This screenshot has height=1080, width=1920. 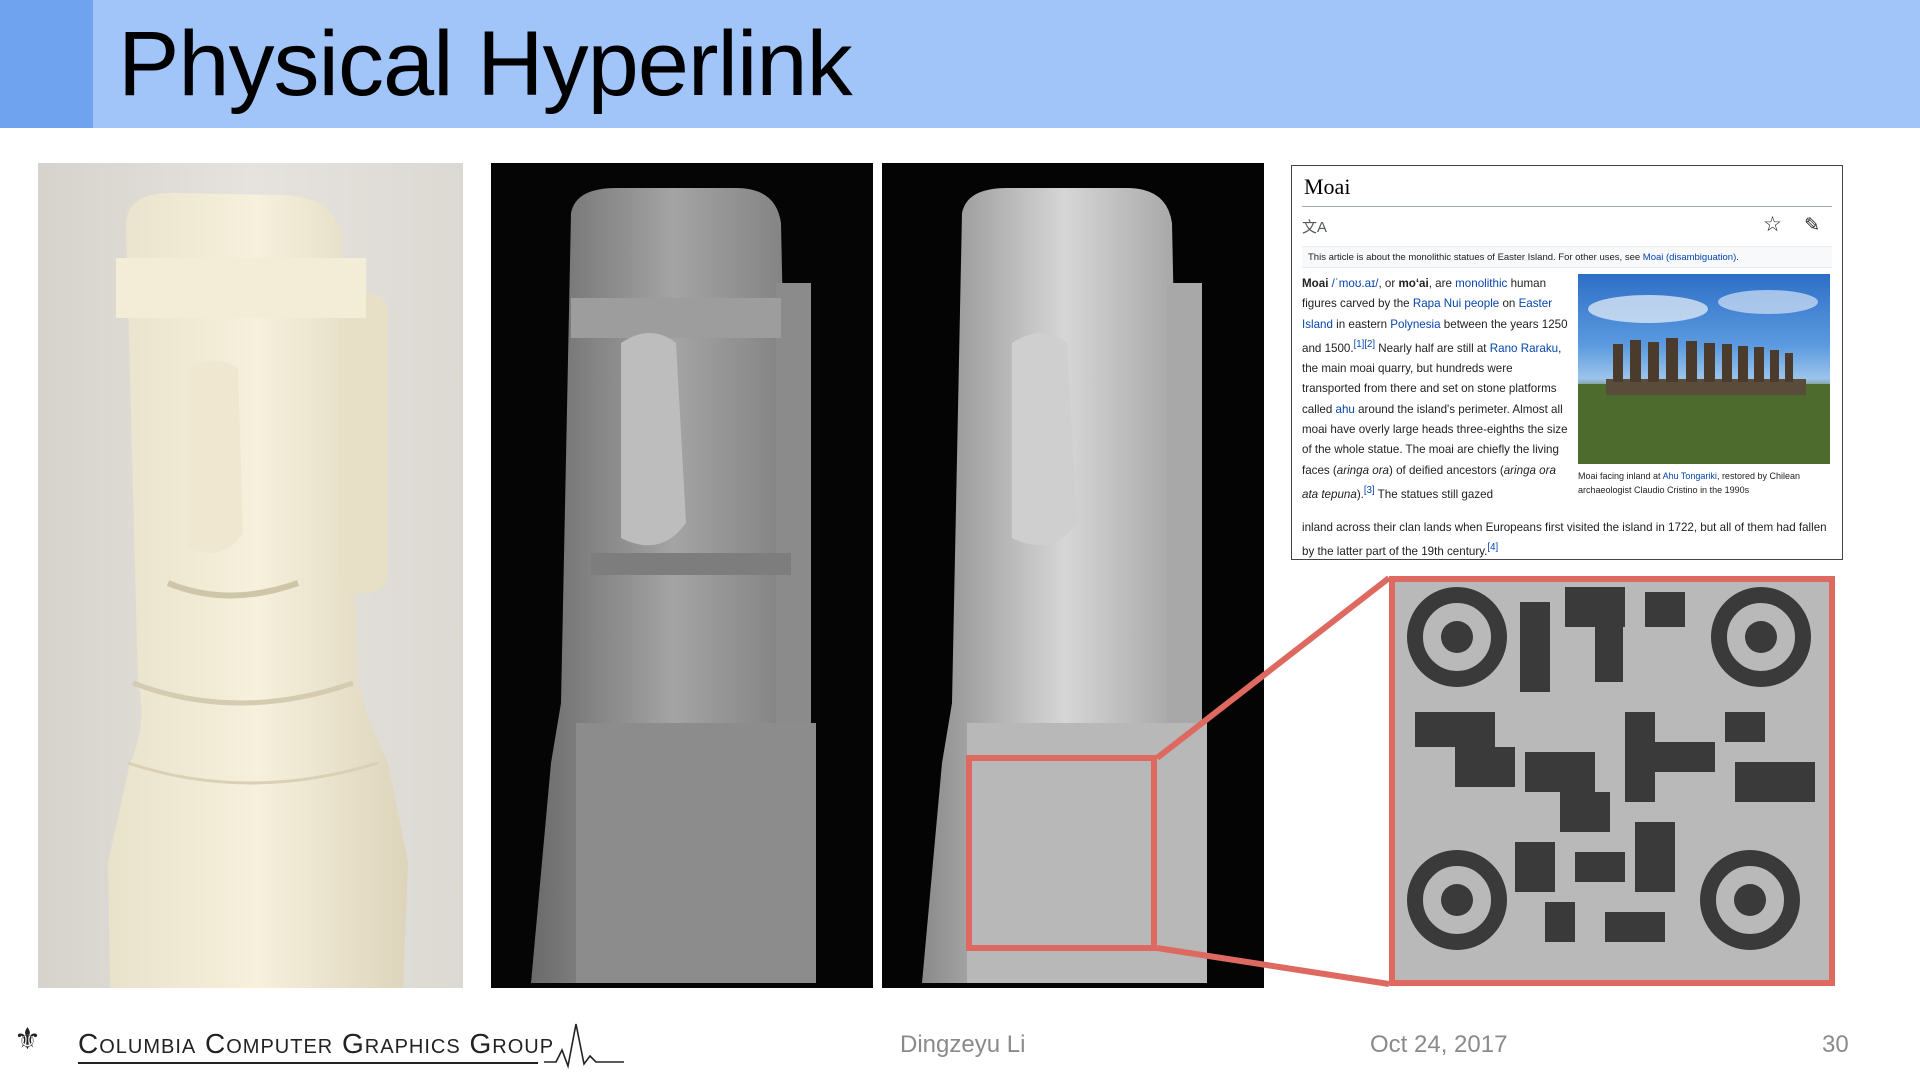 I want to click on wiki-moai-photo-figure, so click(x=1704, y=377).